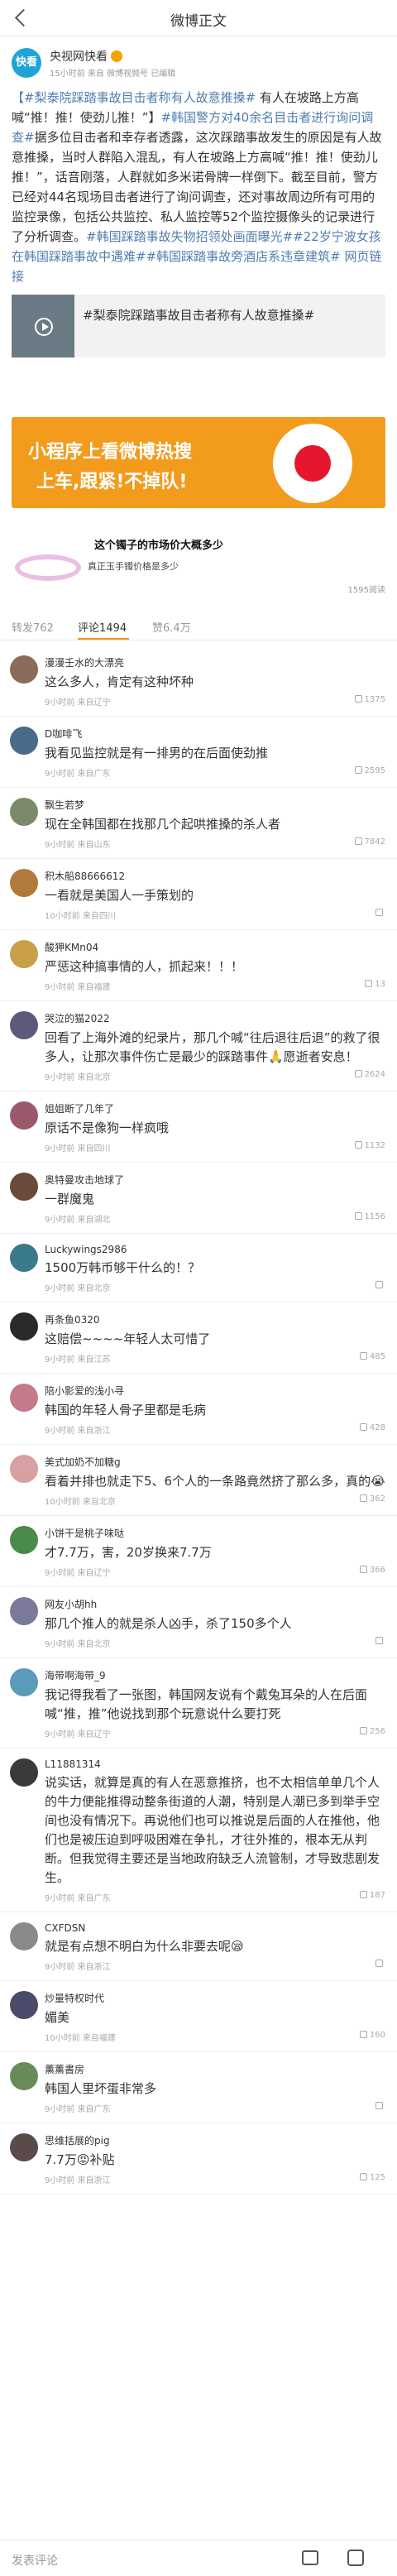 This screenshot has width=397, height=2576. Describe the element at coordinates (111, 453) in the screenshot. I see `banner-headline: 小程序上看微博热搜` at that location.